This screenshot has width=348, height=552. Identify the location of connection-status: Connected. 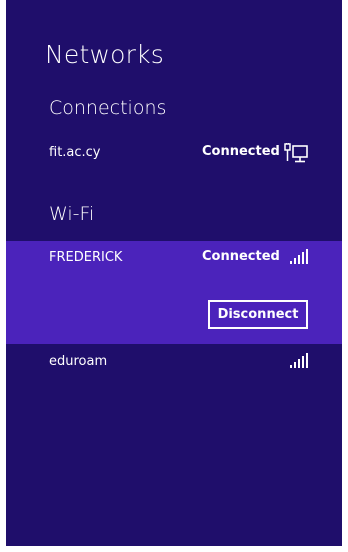
(241, 151).